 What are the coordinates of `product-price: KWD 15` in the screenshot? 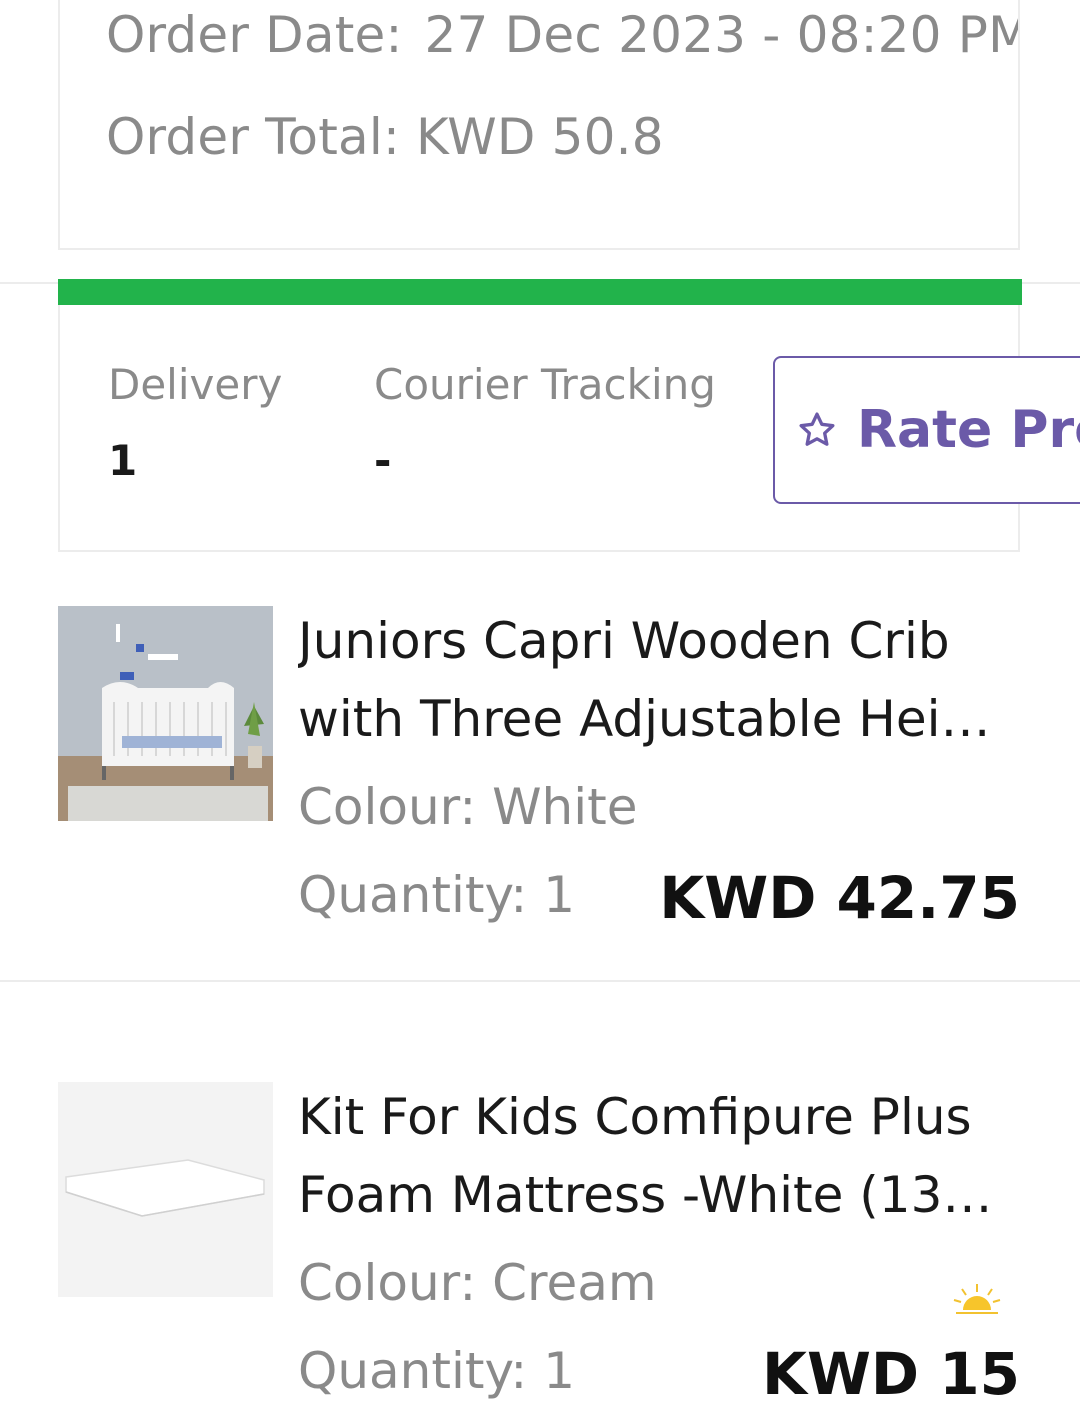 It's located at (891, 1374).